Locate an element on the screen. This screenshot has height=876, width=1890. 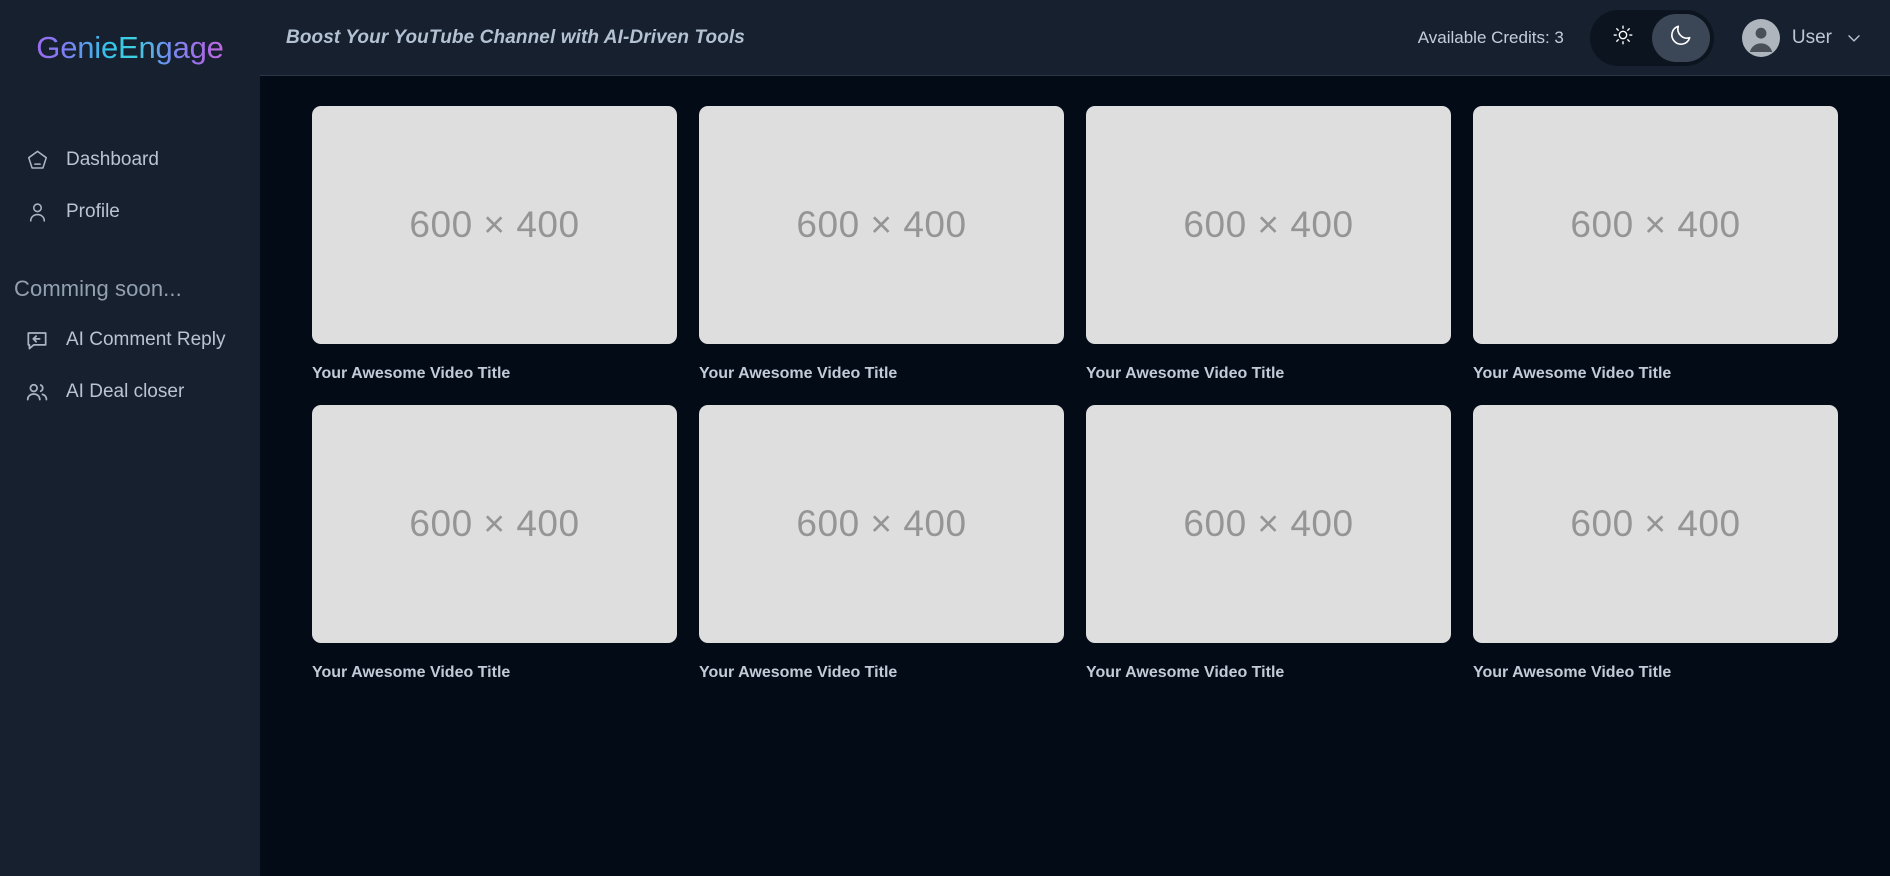
moon-icon is located at coordinates (1681, 37).